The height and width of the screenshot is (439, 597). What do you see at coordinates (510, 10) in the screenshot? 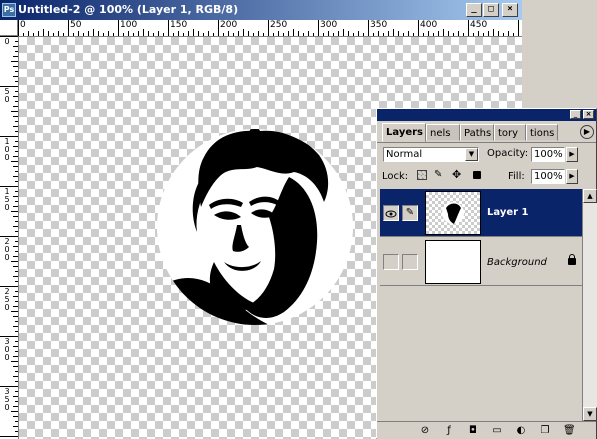
I see `close-button: ×` at bounding box center [510, 10].